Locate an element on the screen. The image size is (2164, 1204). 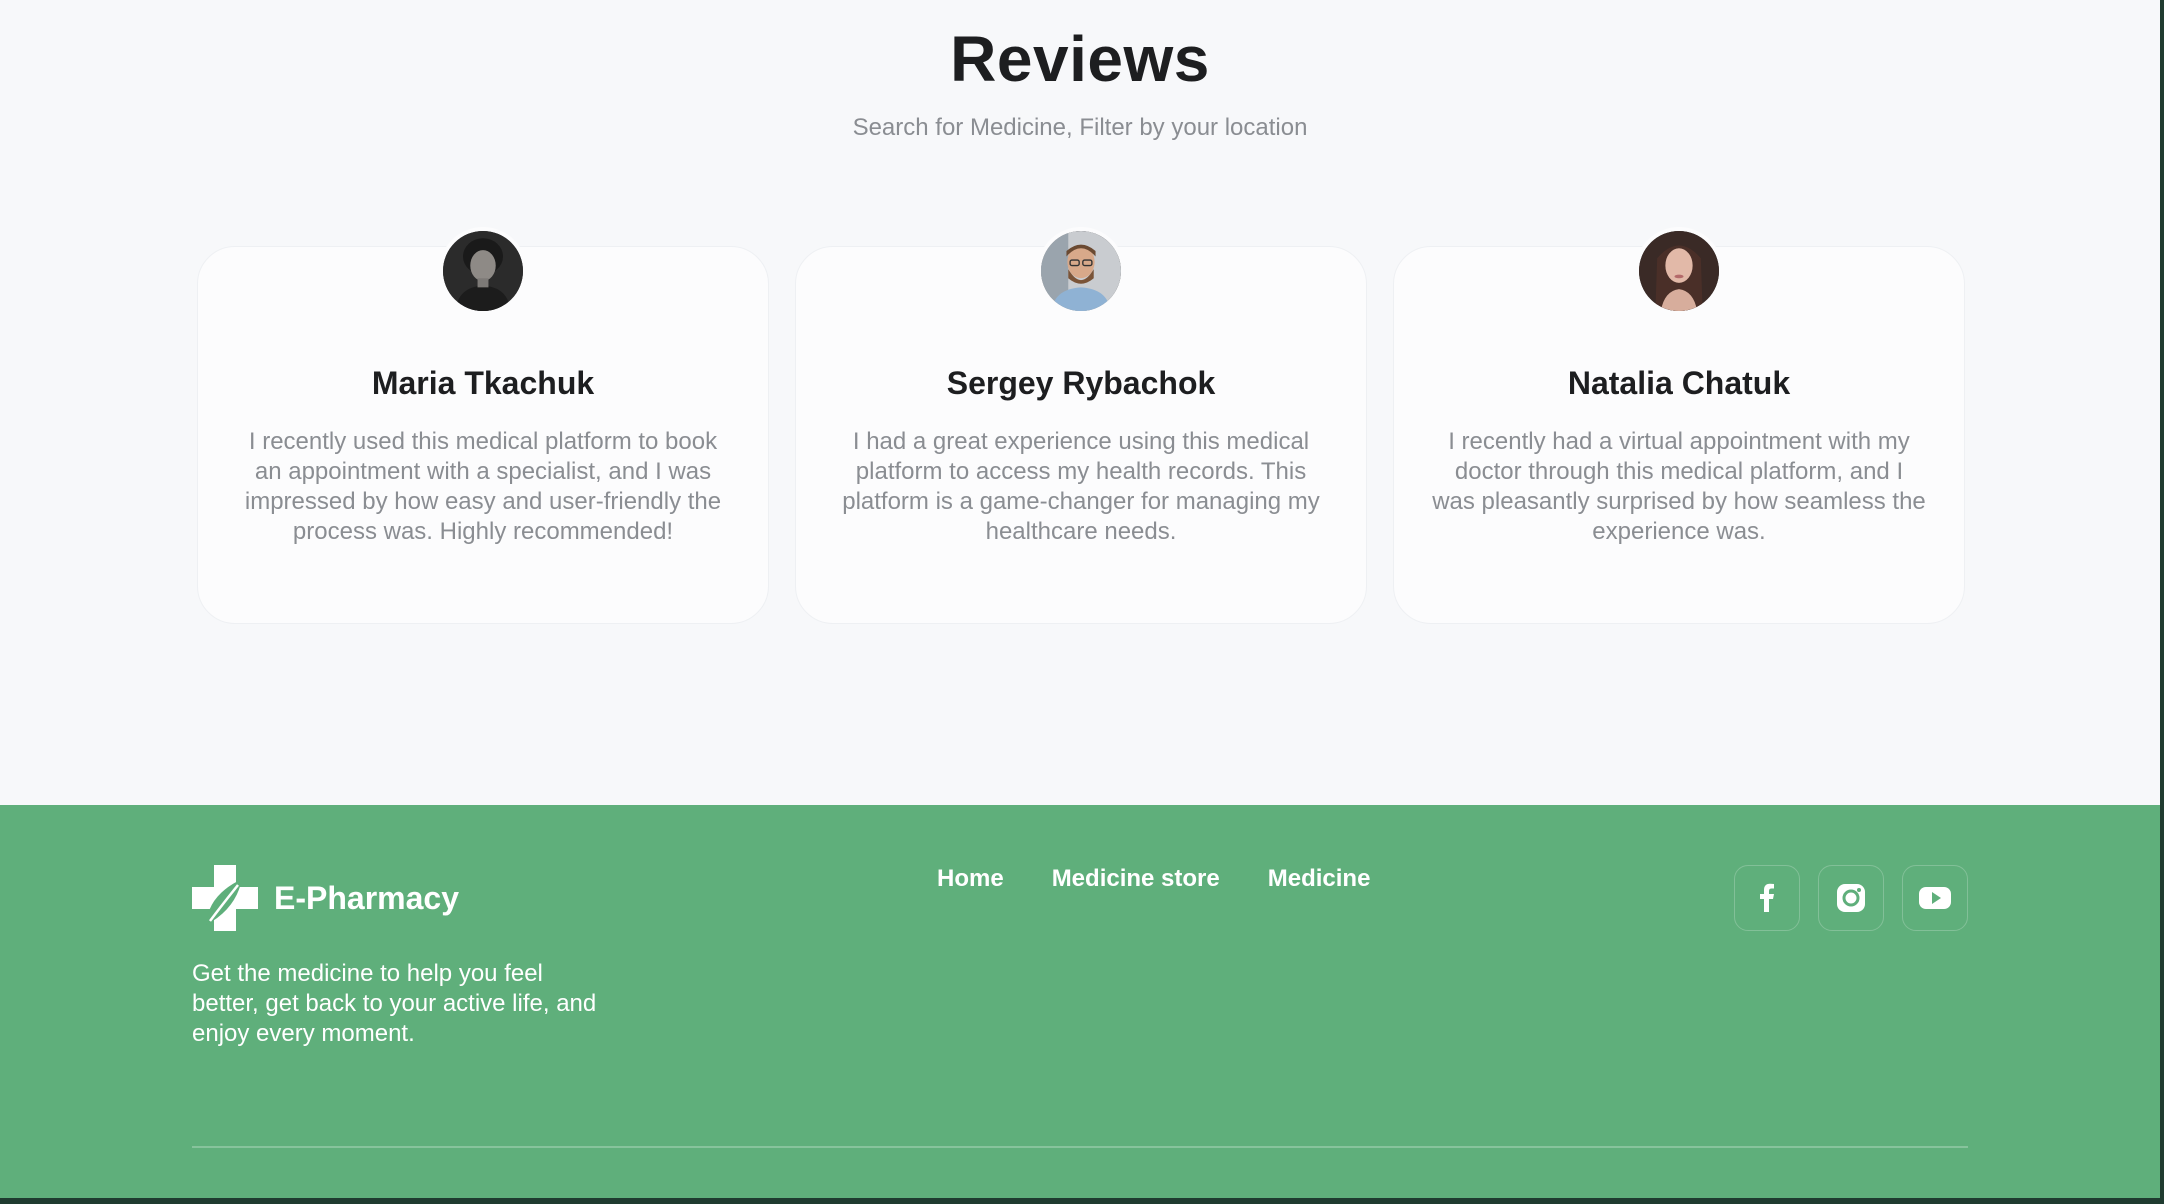
facebook-icon is located at coordinates (1767, 897).